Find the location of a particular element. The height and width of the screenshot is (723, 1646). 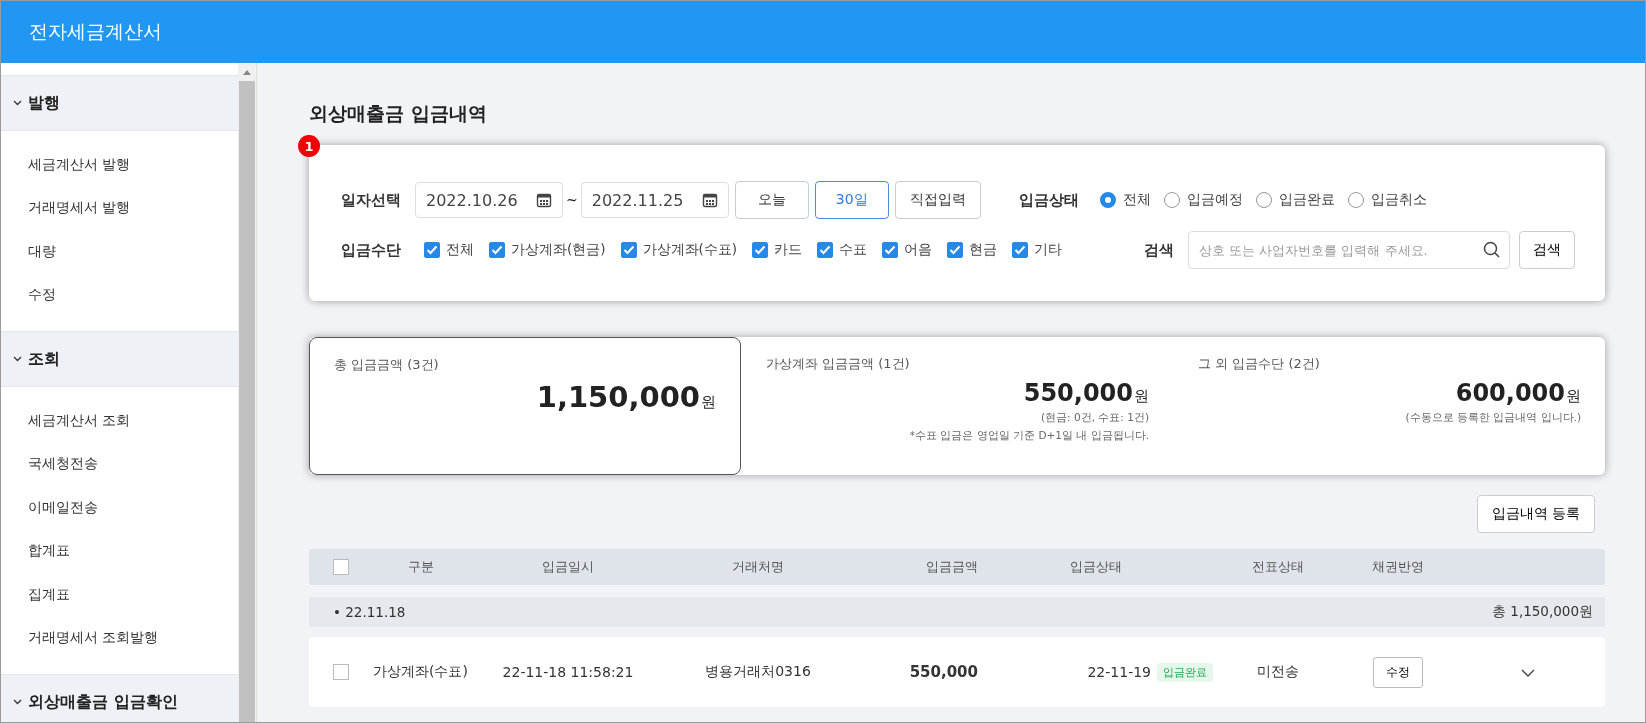

edit-button: 수정 is located at coordinates (1398, 672).